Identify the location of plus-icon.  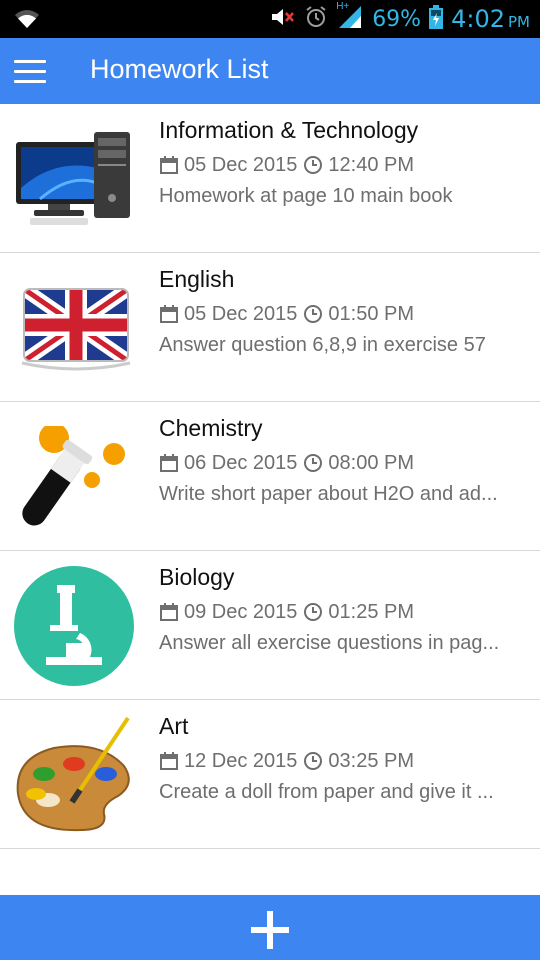
(270, 930).